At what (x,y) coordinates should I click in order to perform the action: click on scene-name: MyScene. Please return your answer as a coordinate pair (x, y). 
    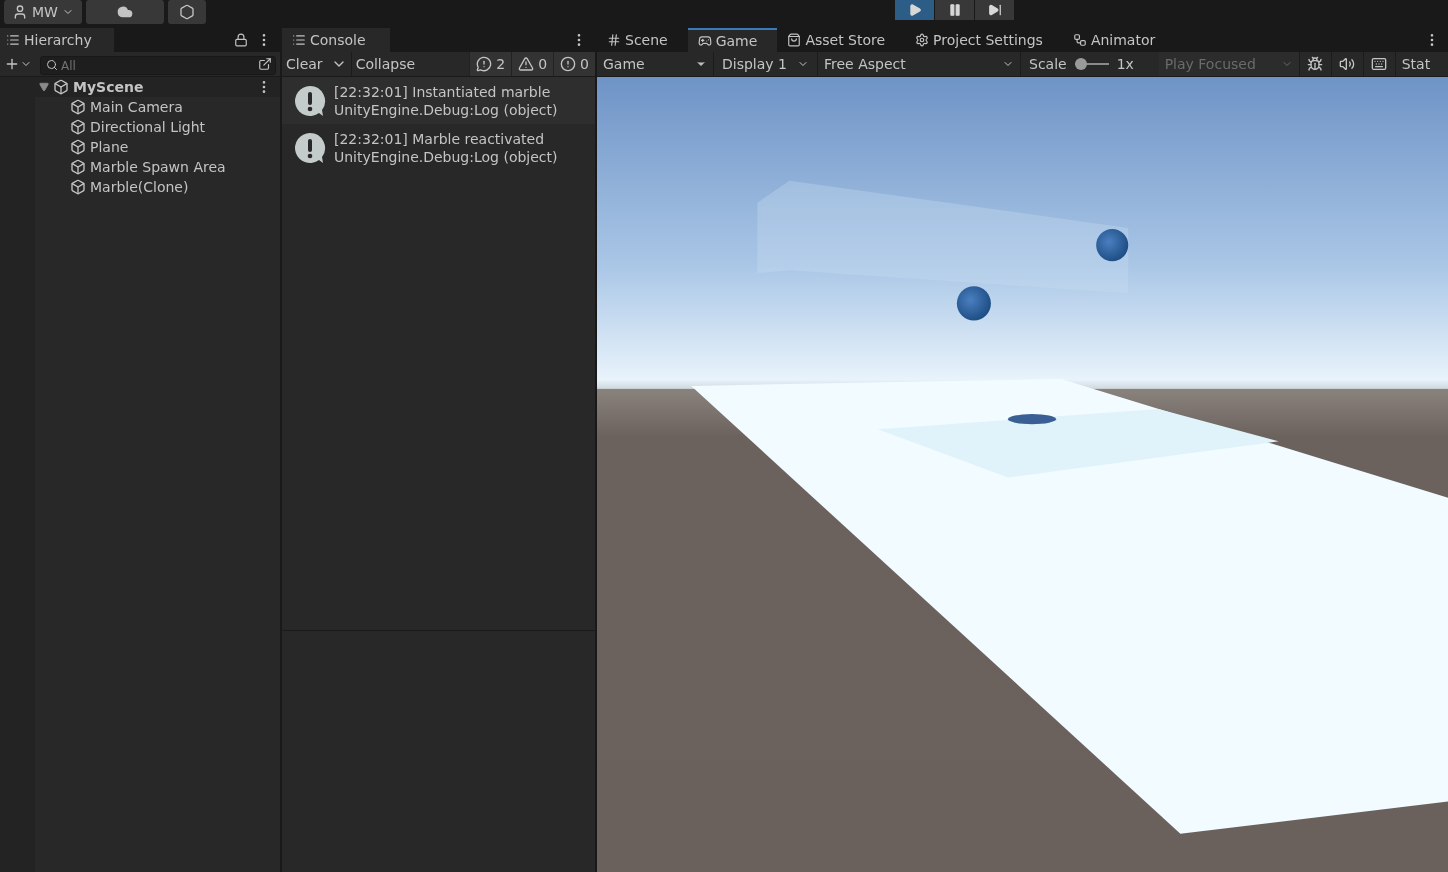
    Looking at the image, I should click on (109, 87).